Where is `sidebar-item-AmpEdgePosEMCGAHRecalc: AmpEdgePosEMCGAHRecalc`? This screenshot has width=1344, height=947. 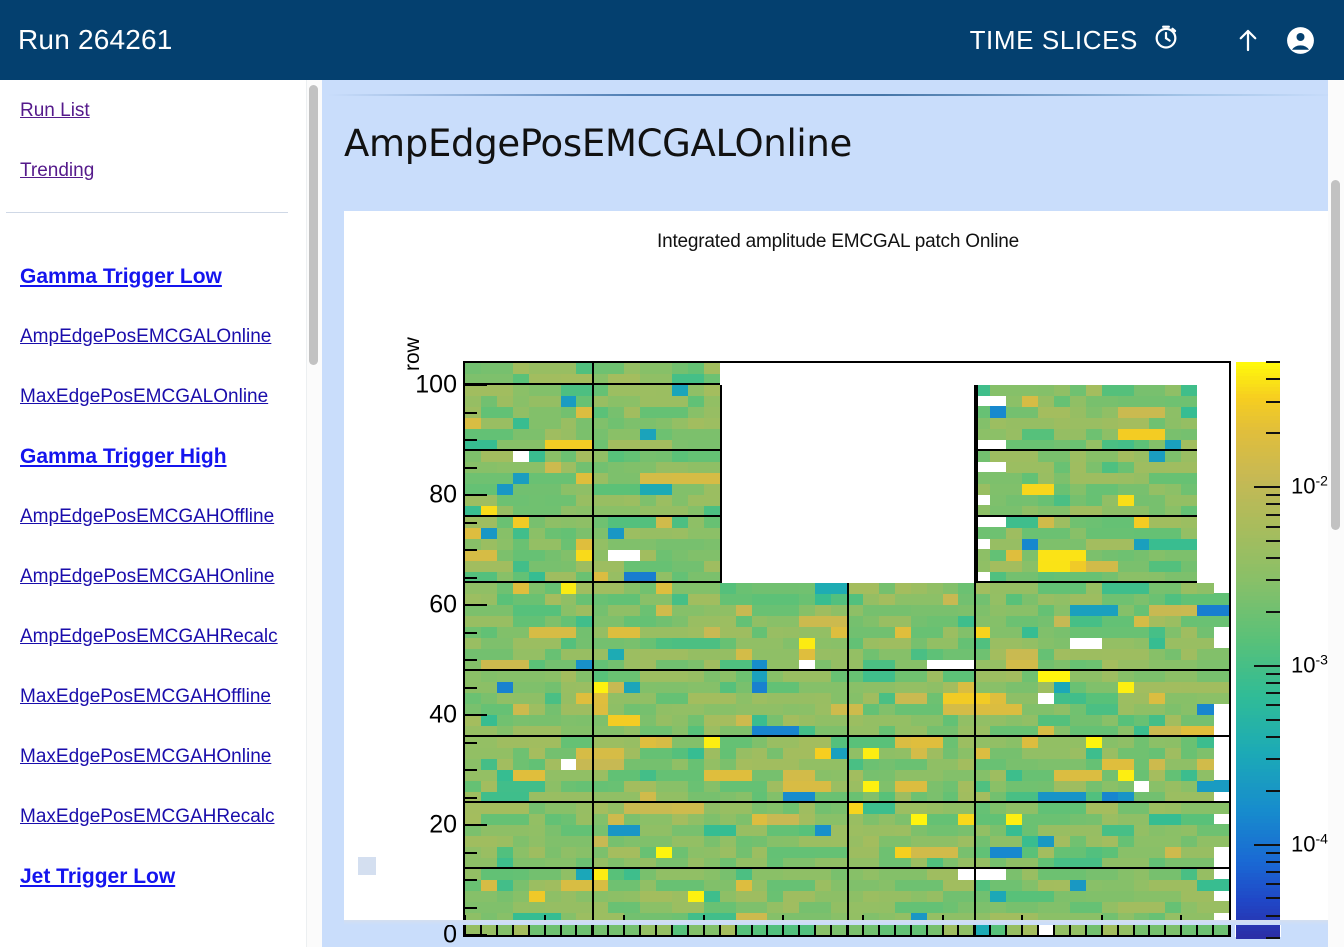 sidebar-item-AmpEdgePosEMCGAHRecalc: AmpEdgePosEMCGAHRecalc is located at coordinates (149, 636).